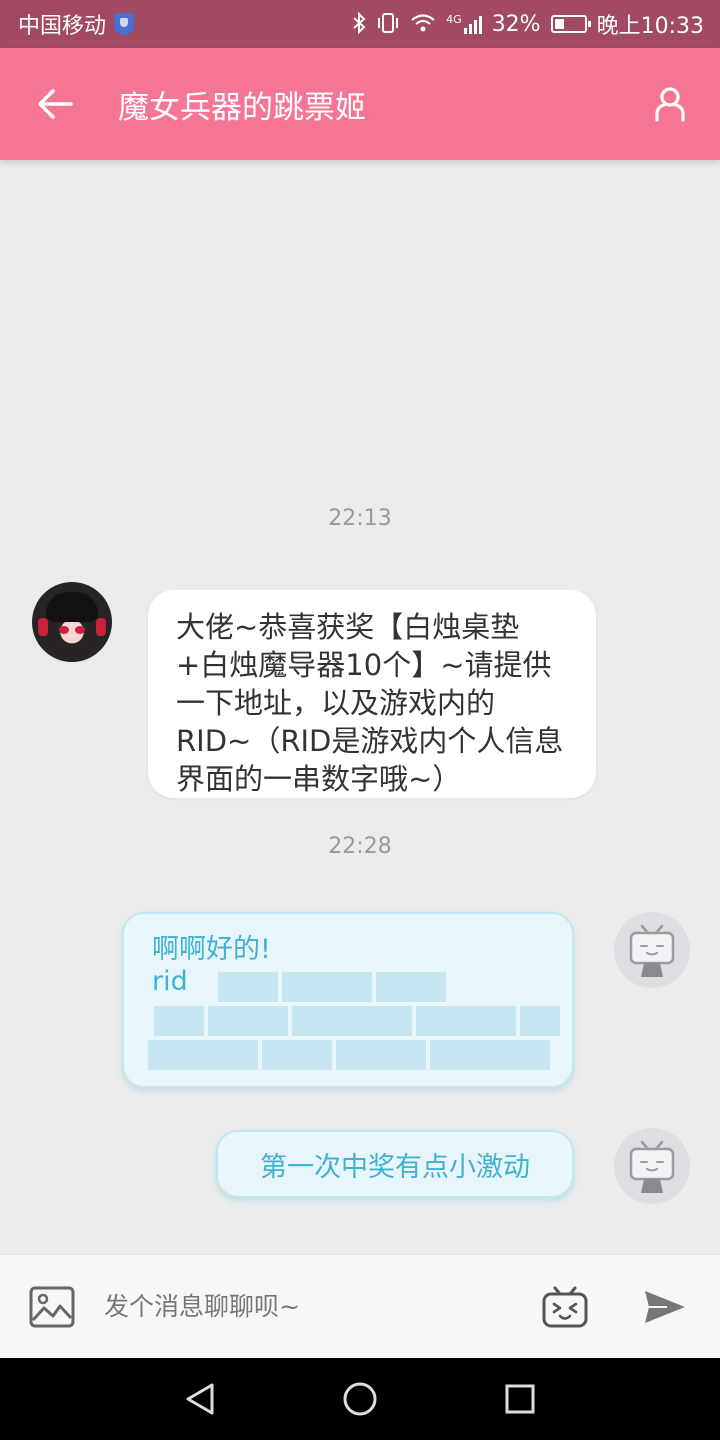  I want to click on back-button, so click(55, 104).